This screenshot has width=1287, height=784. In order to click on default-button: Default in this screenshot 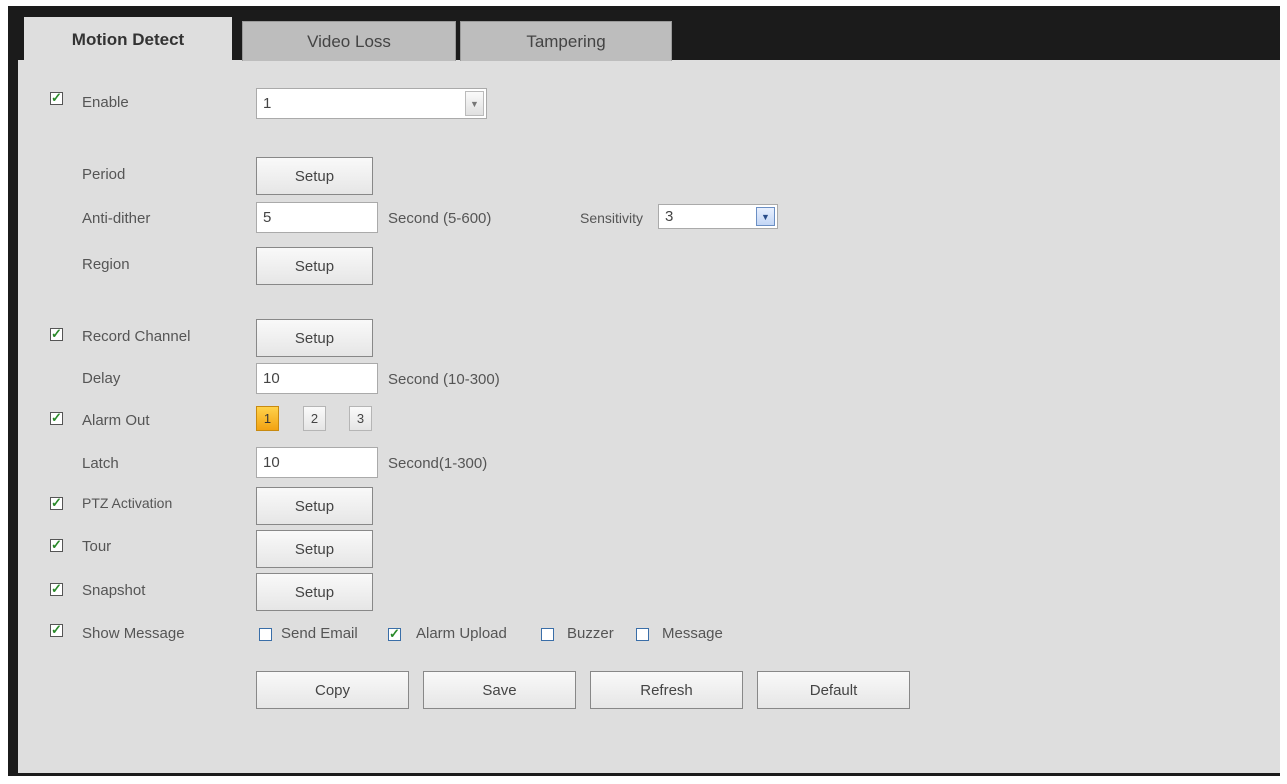, I will do `click(833, 690)`.